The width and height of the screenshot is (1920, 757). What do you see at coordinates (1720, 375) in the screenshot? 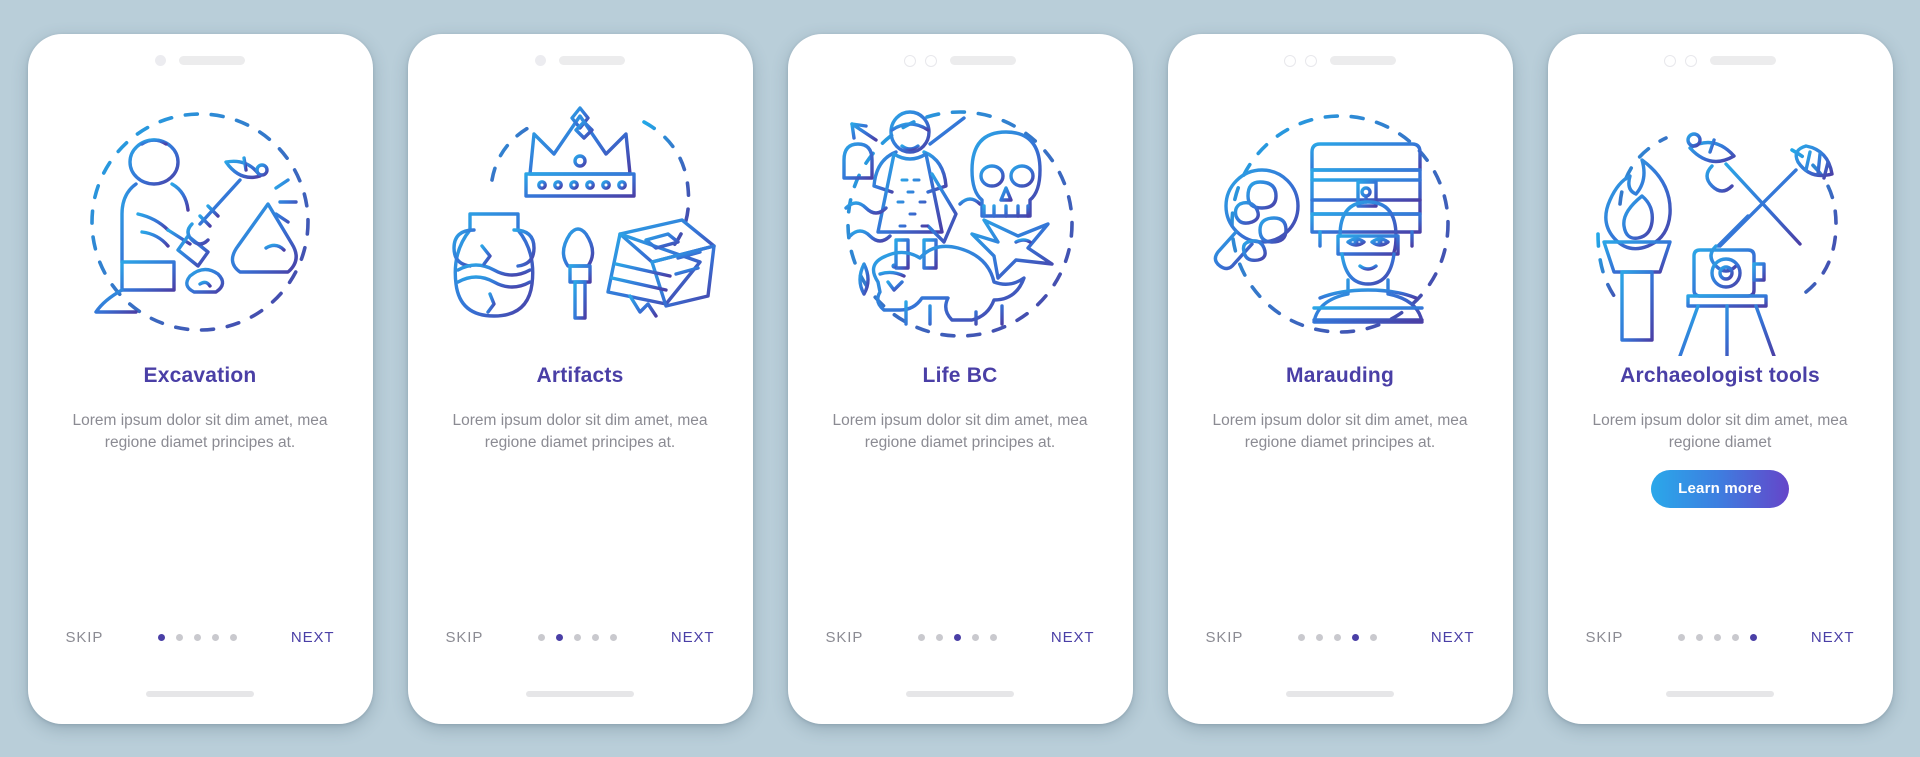
I see `screen-title: Archaeologist tools` at bounding box center [1720, 375].